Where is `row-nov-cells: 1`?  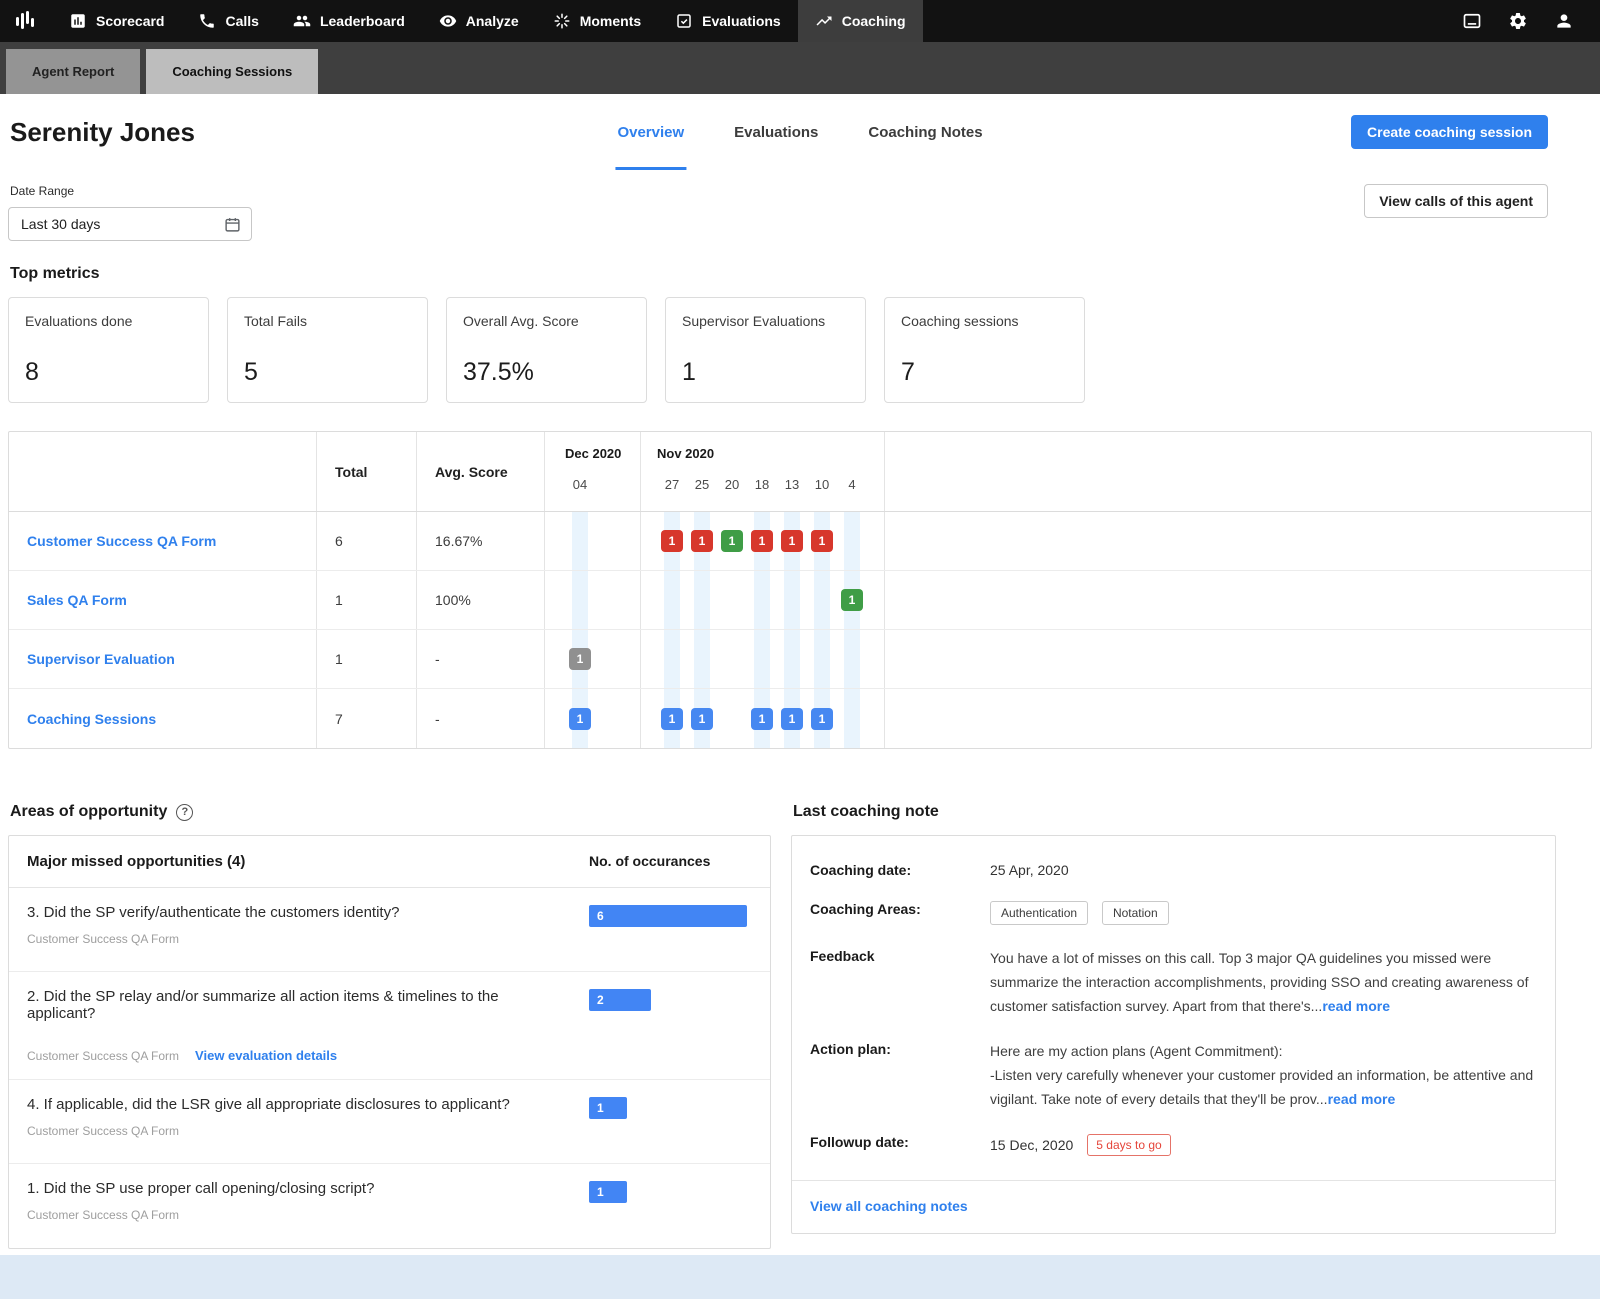
row-nov-cells: 1 is located at coordinates (763, 600).